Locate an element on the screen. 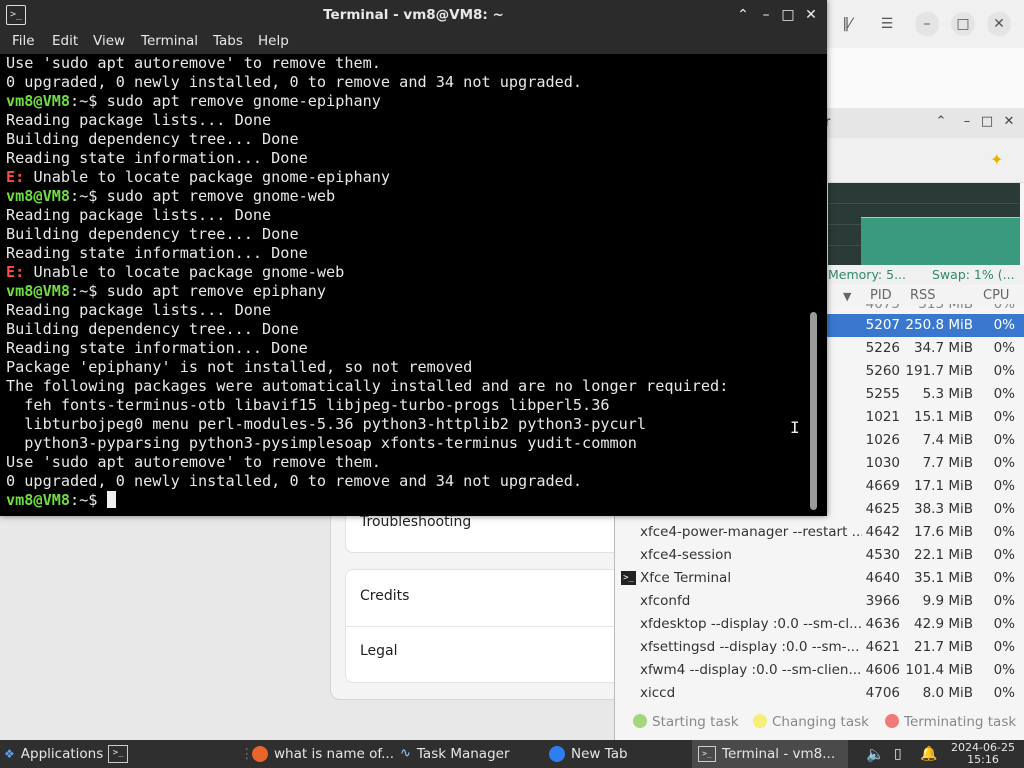 Image resolution: width=1024 pixels, height=768 pixels. pid-cell: 4706 is located at coordinates (882, 693).